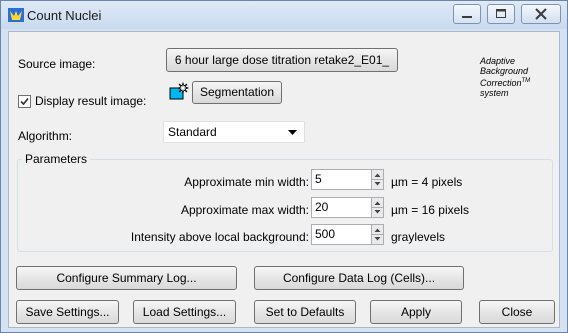  Describe the element at coordinates (430, 210) in the screenshot. I see `max-width-unit: µm = 16 pixels` at that location.